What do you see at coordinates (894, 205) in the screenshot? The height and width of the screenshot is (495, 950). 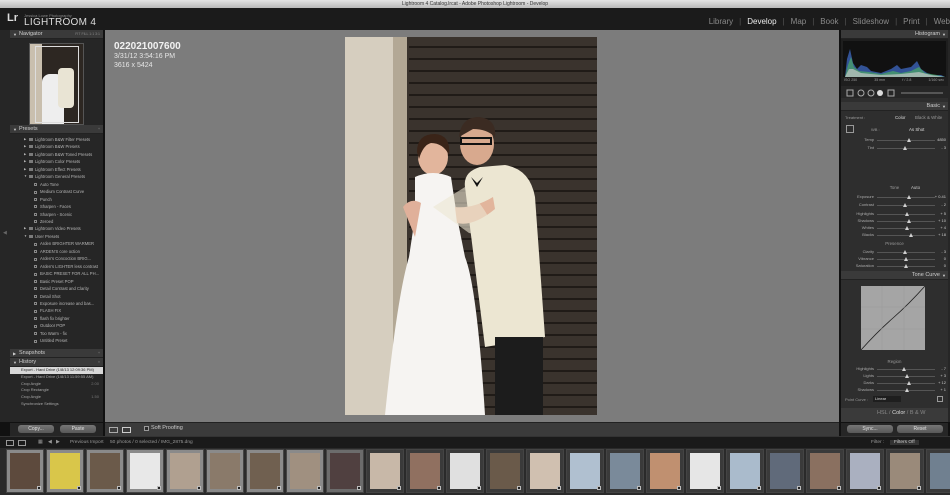 I see `slider-contrast: Contrast - 2` at bounding box center [894, 205].